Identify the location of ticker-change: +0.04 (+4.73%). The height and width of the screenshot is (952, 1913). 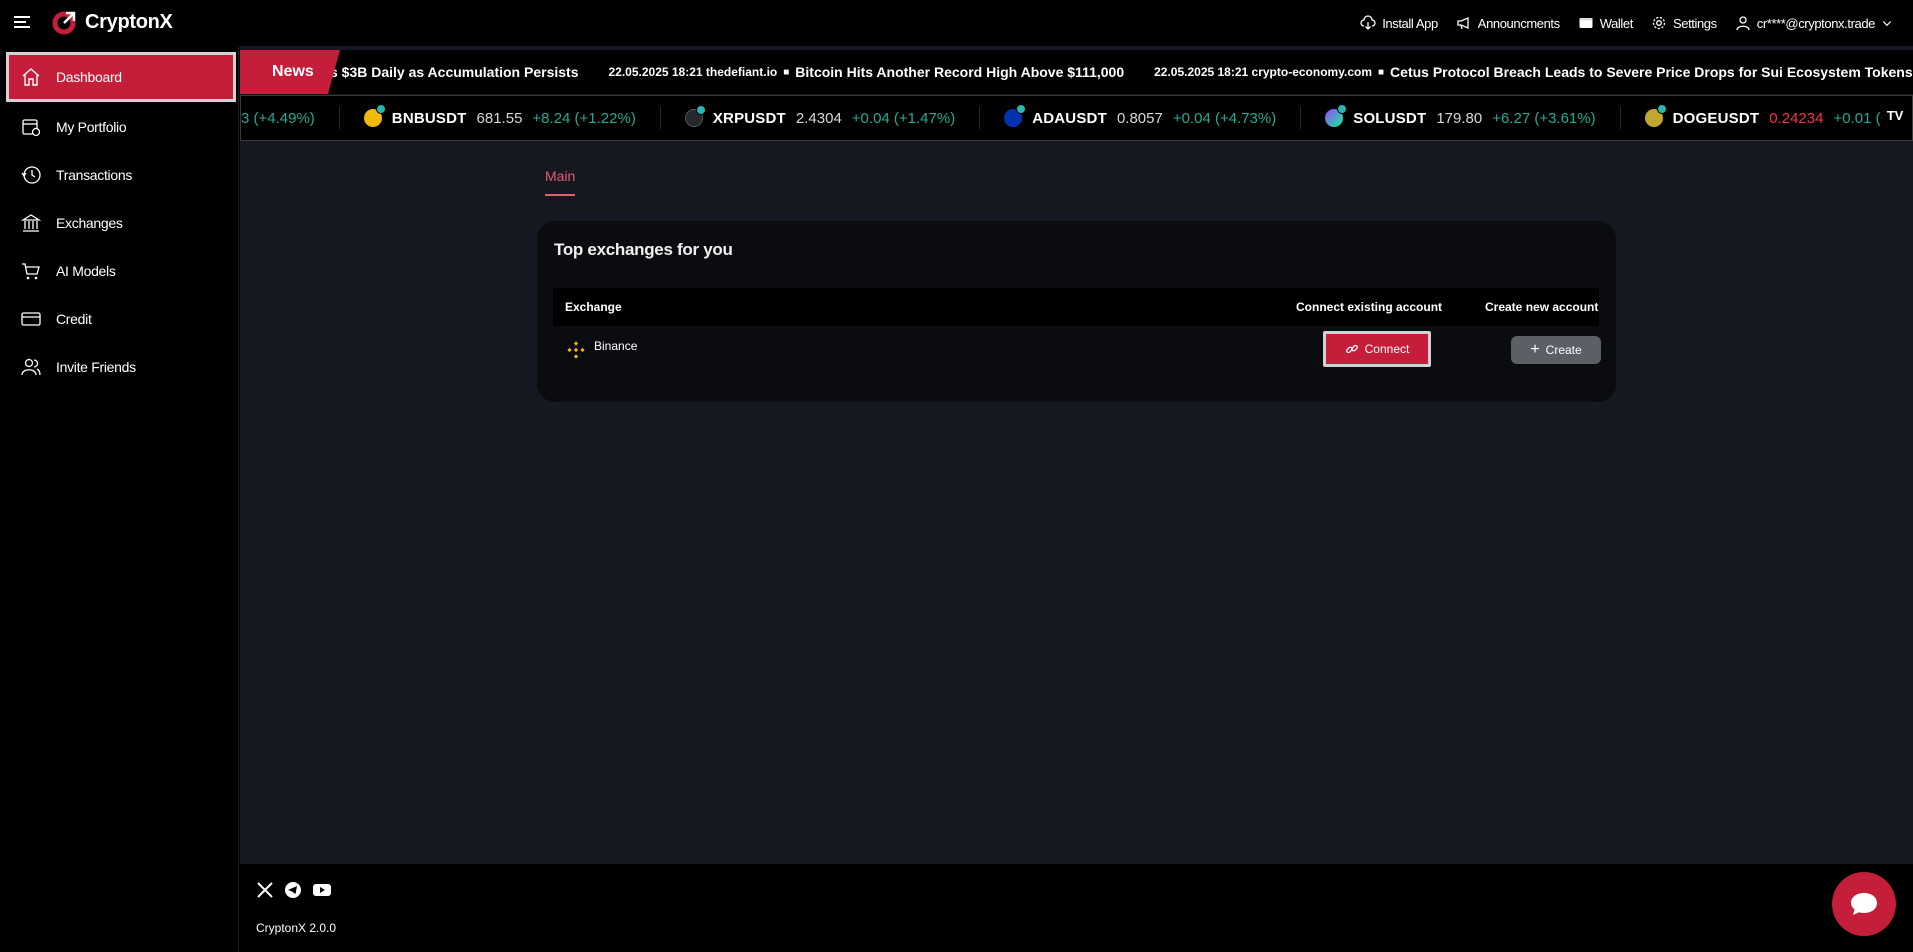
(1224, 118).